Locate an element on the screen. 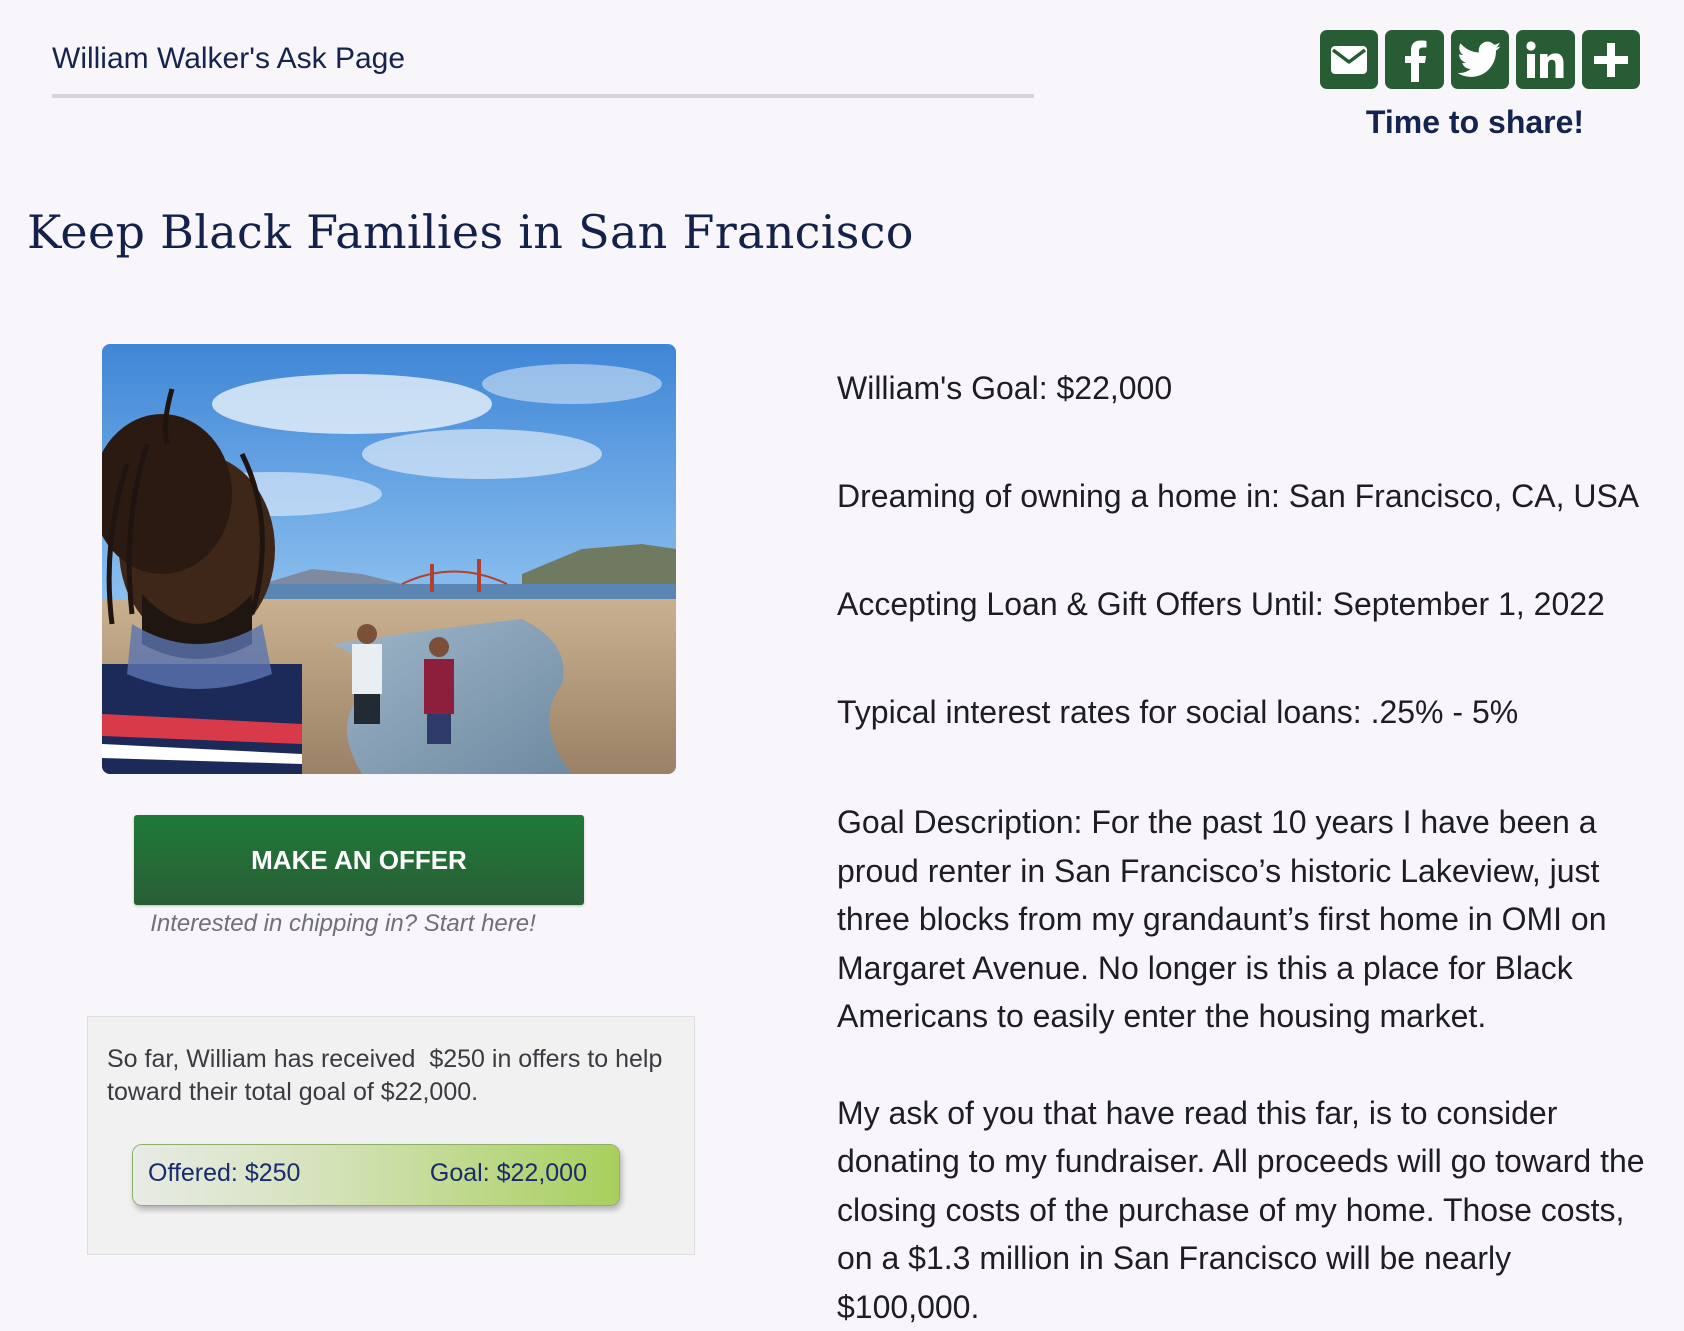 The width and height of the screenshot is (1684, 1331). facebook-icon is located at coordinates (1415, 60).